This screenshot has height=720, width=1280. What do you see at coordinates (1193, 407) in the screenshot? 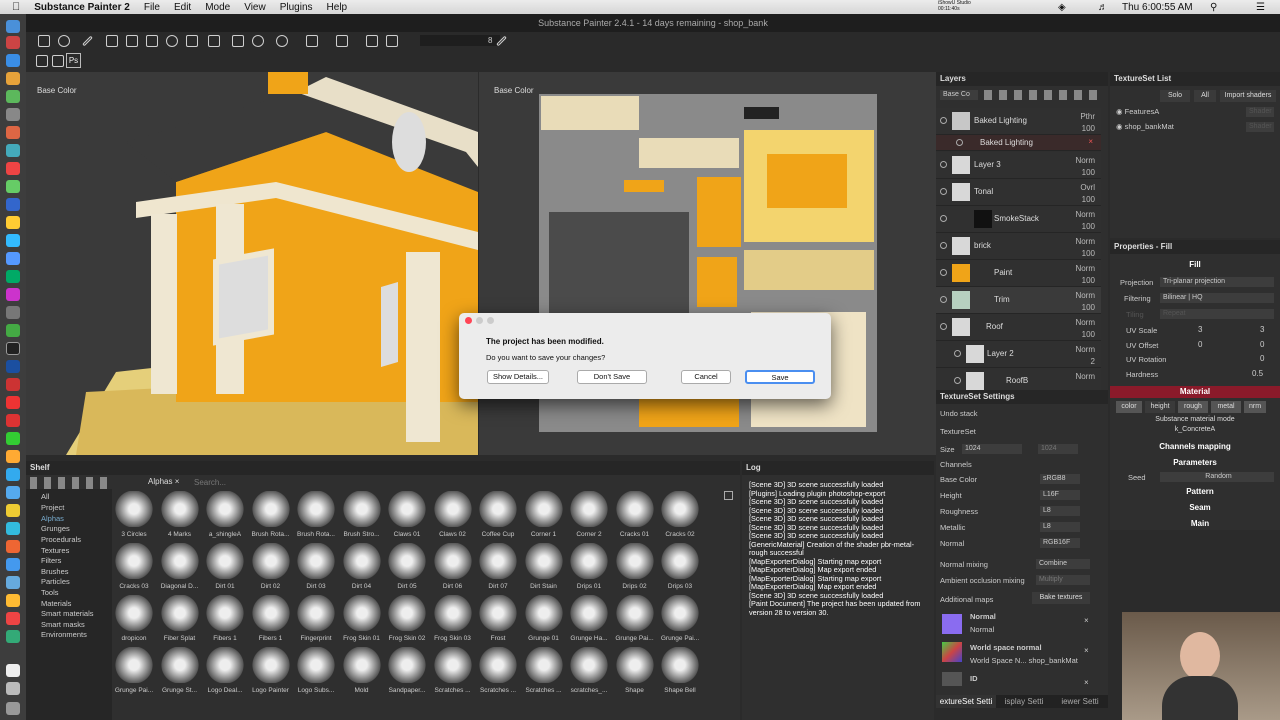
I see `rough-channel-button: rough` at bounding box center [1193, 407].